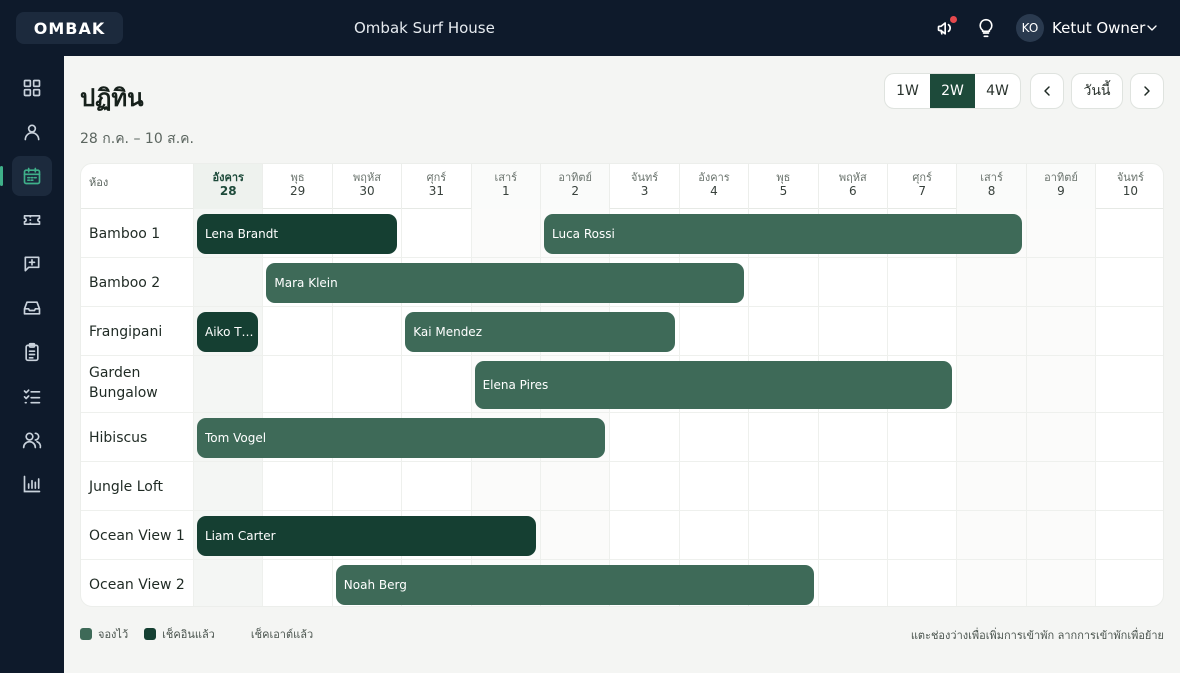 The height and width of the screenshot is (673, 1180). I want to click on booking-bar: Elena Pires, so click(713, 384).